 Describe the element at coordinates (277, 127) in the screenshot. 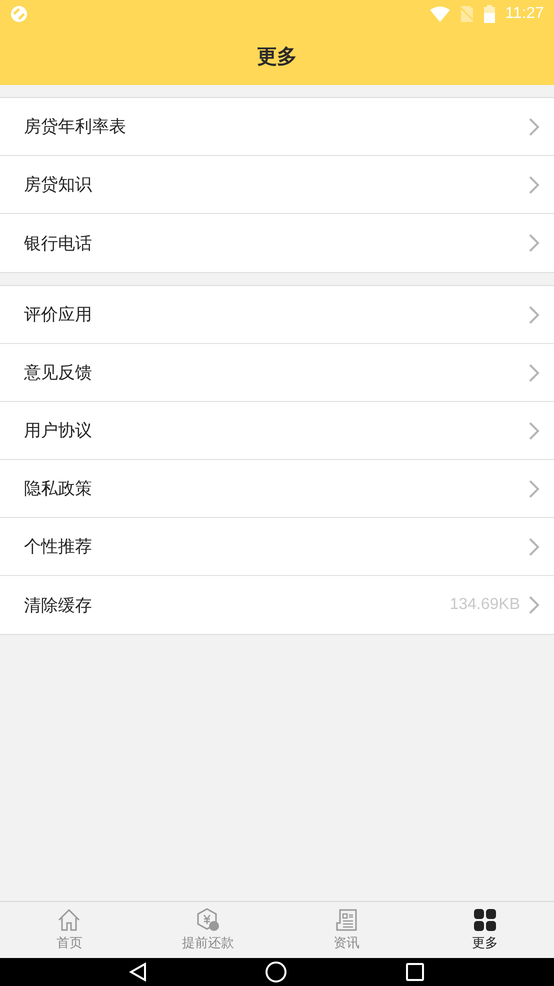

I see `menu-item: 房贷年利率表` at that location.